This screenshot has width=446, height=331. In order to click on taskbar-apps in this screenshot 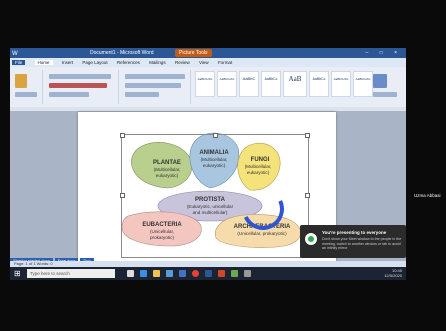, I will do `click(192, 273)`.